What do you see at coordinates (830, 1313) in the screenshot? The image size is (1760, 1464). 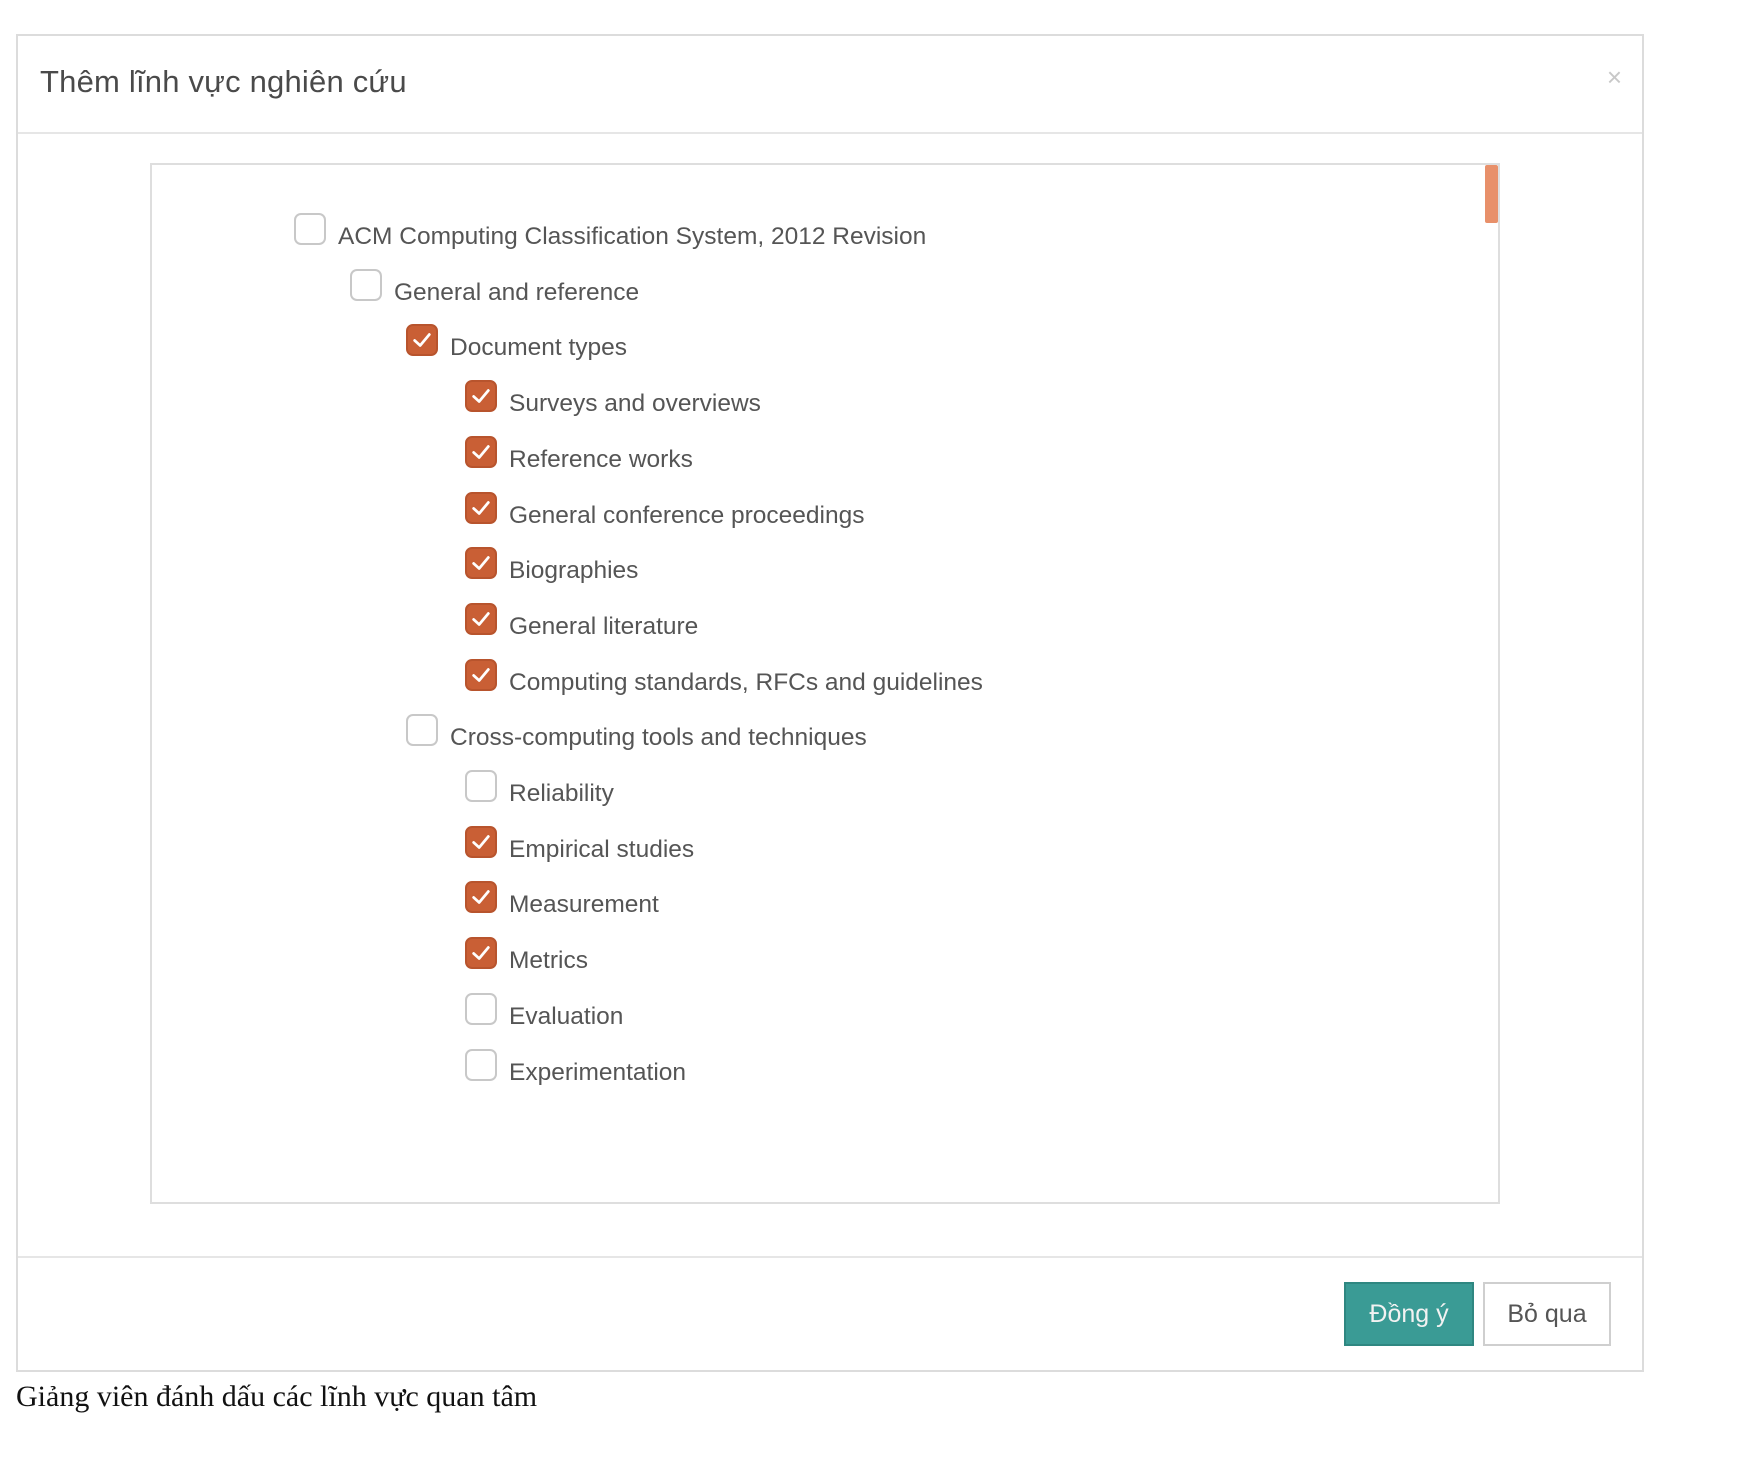 I see `modal-footer: Đồng ý Bỏ qua` at bounding box center [830, 1313].